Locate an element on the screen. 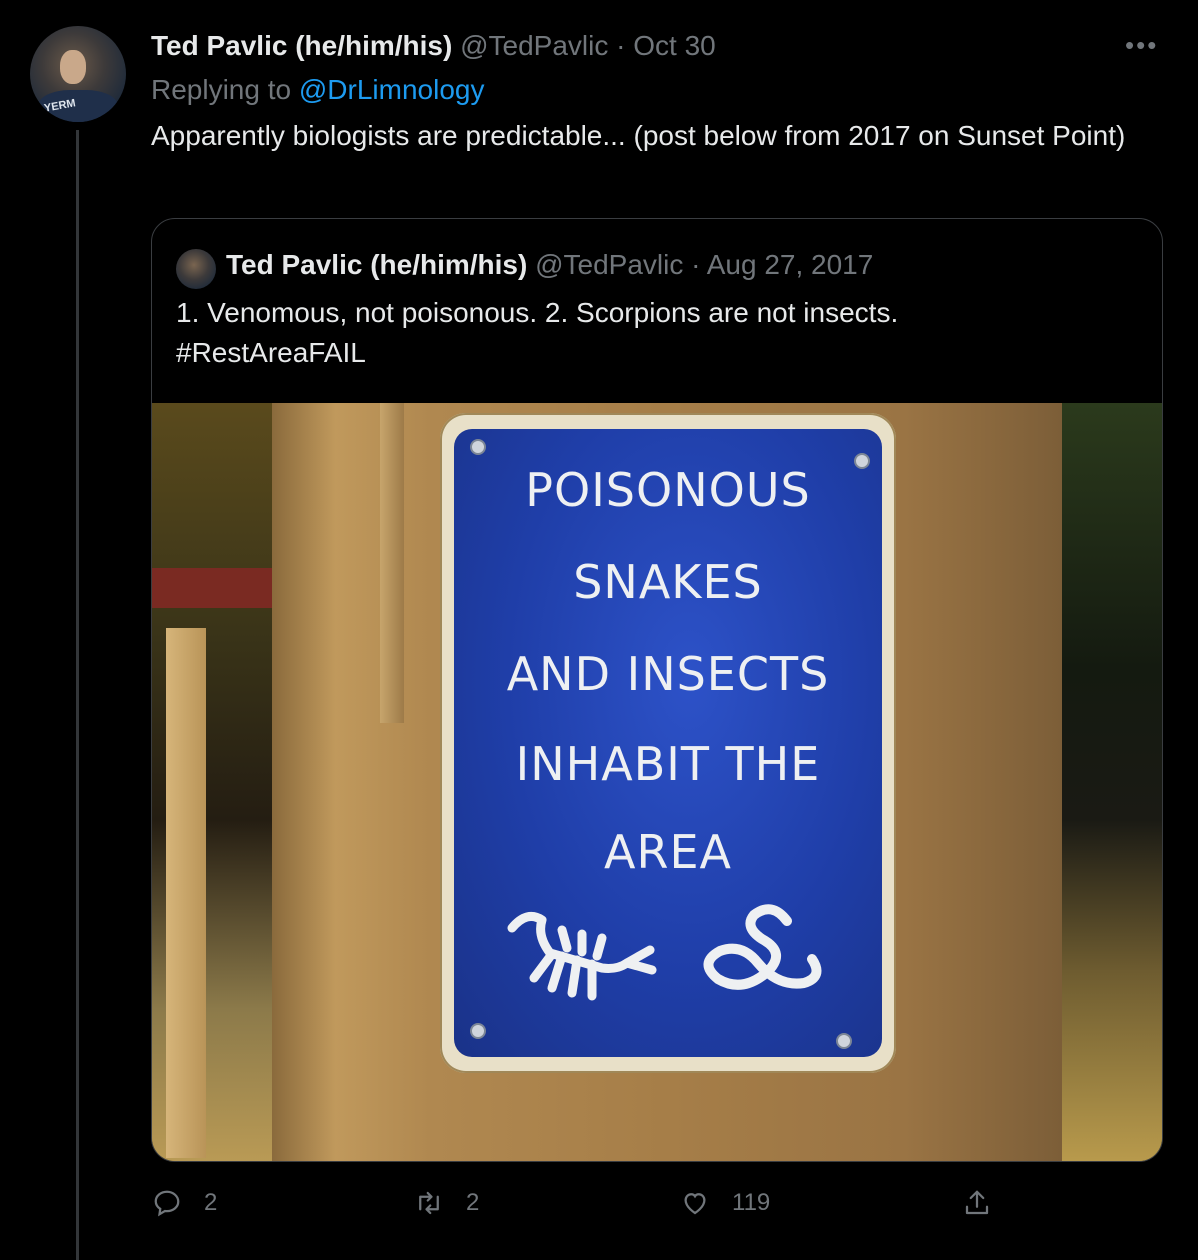  thread-line is located at coordinates (77, 695).